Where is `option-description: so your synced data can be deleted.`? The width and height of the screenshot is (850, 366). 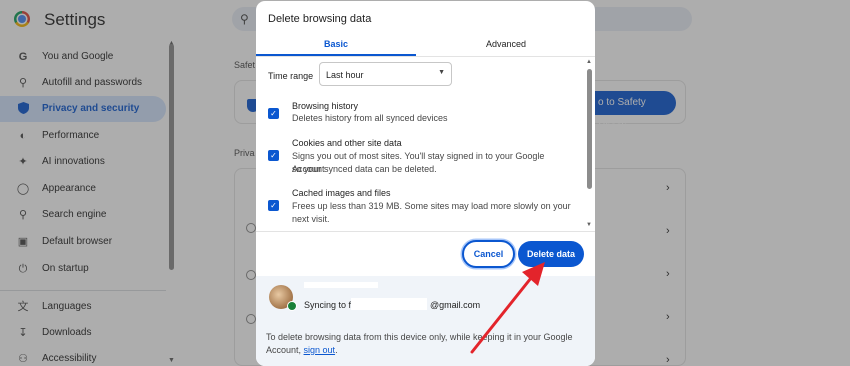
option-description: so your synced data can be deleted. is located at coordinates (364, 169).